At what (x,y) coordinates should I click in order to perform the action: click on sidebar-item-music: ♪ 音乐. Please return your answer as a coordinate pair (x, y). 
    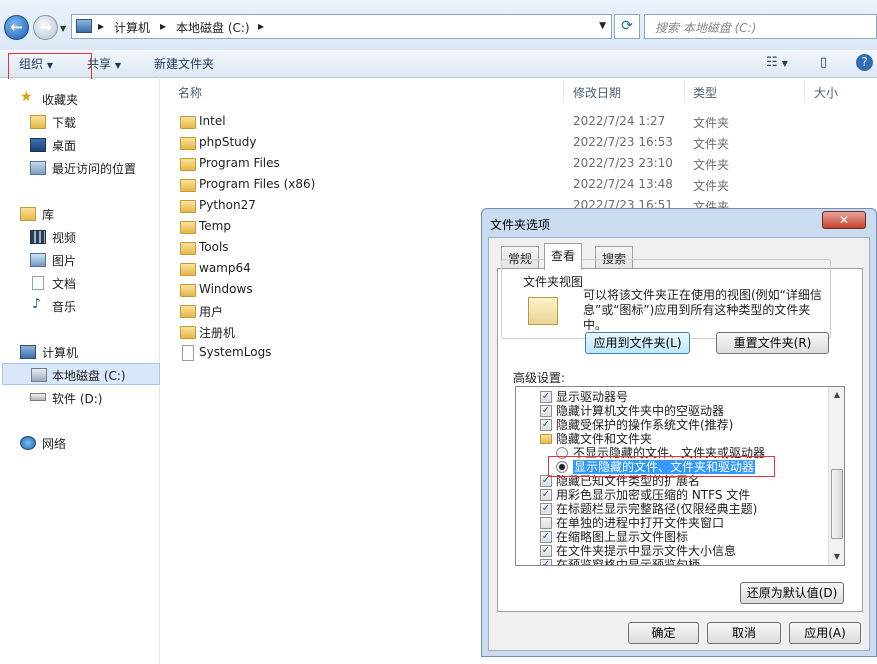
    Looking at the image, I should click on (109, 306).